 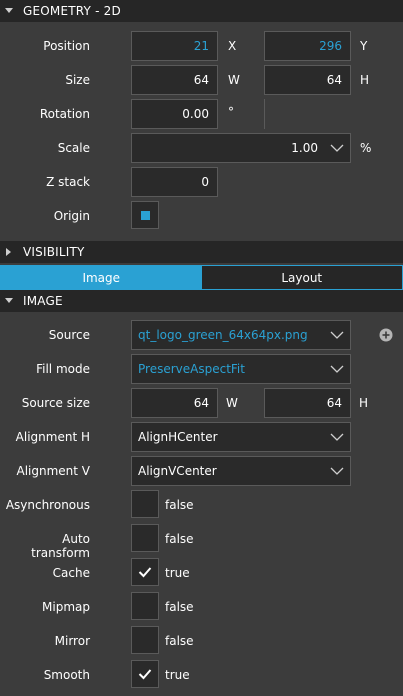 I want to click on scale-dropdown: 1.00, so click(x=241, y=148).